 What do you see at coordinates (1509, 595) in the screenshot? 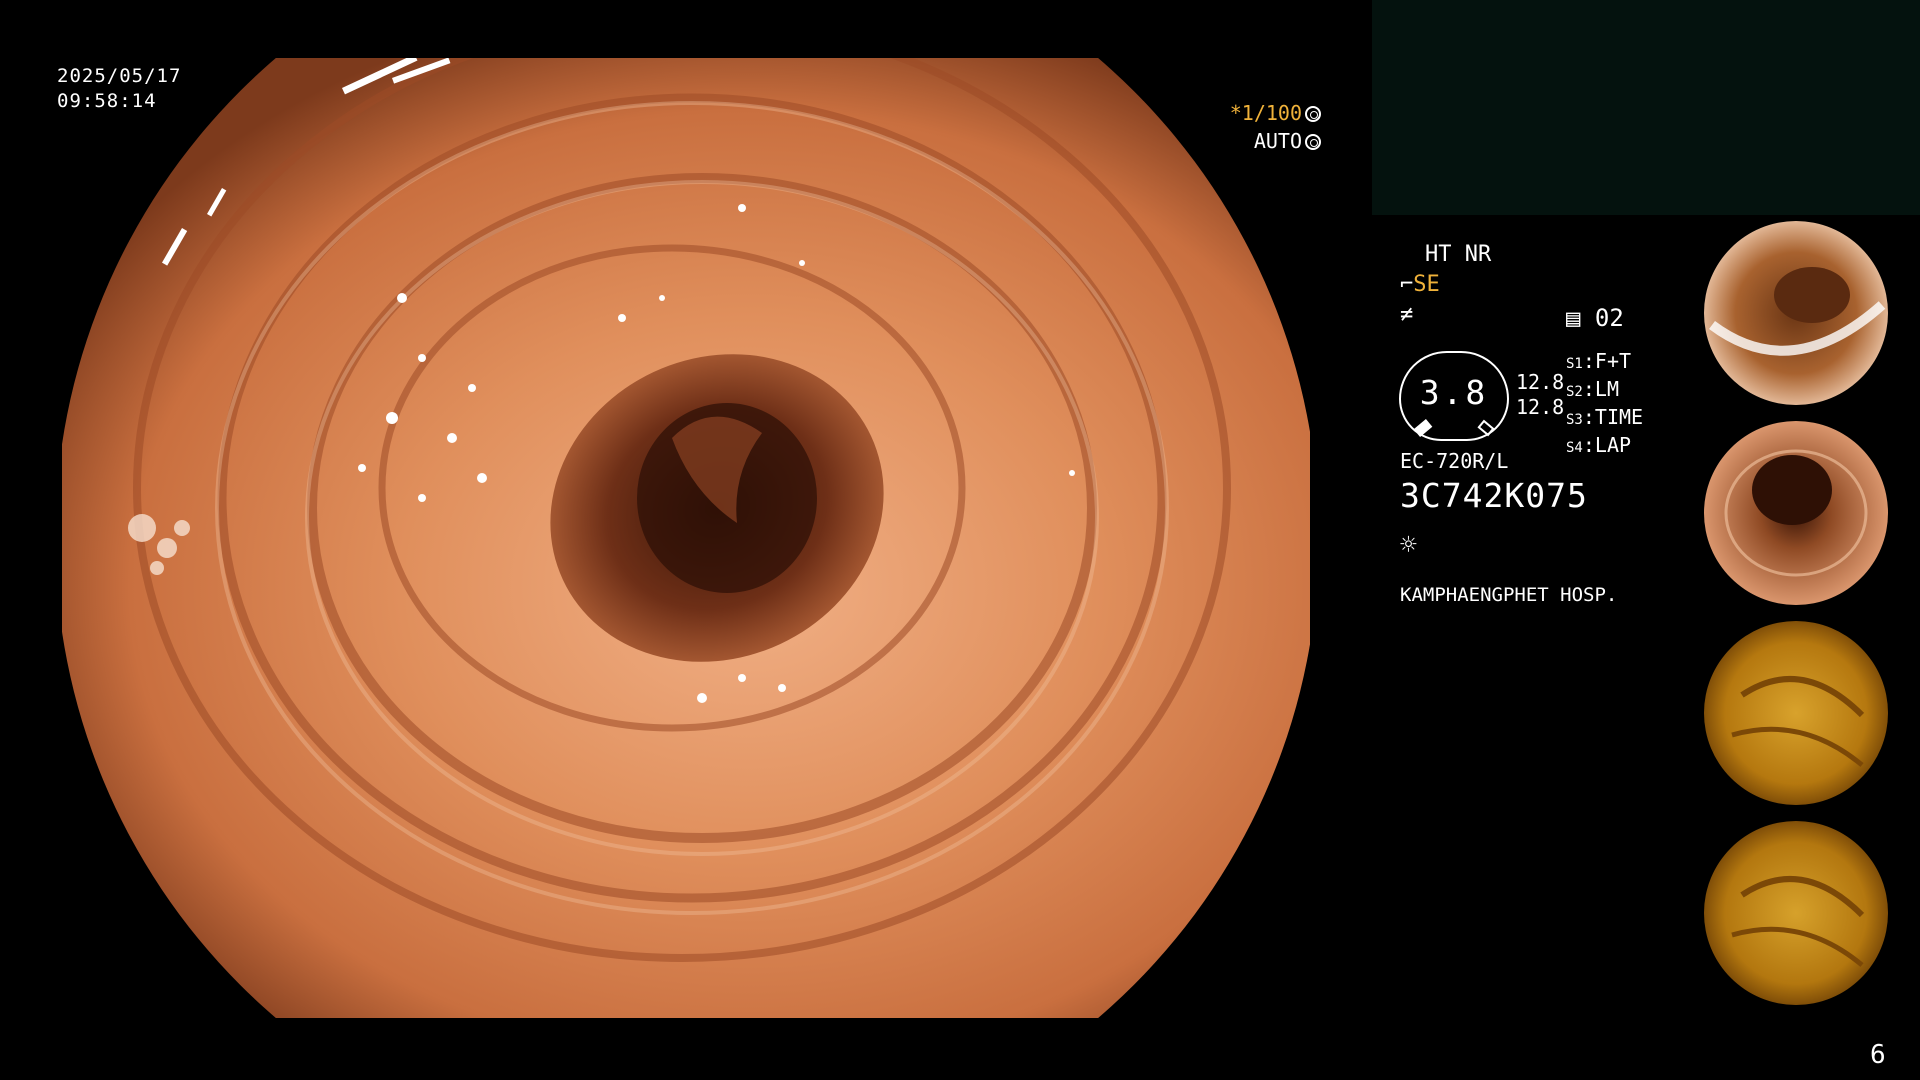
I see `hospital-name: KAMPHAENGPHET HOSP.` at bounding box center [1509, 595].